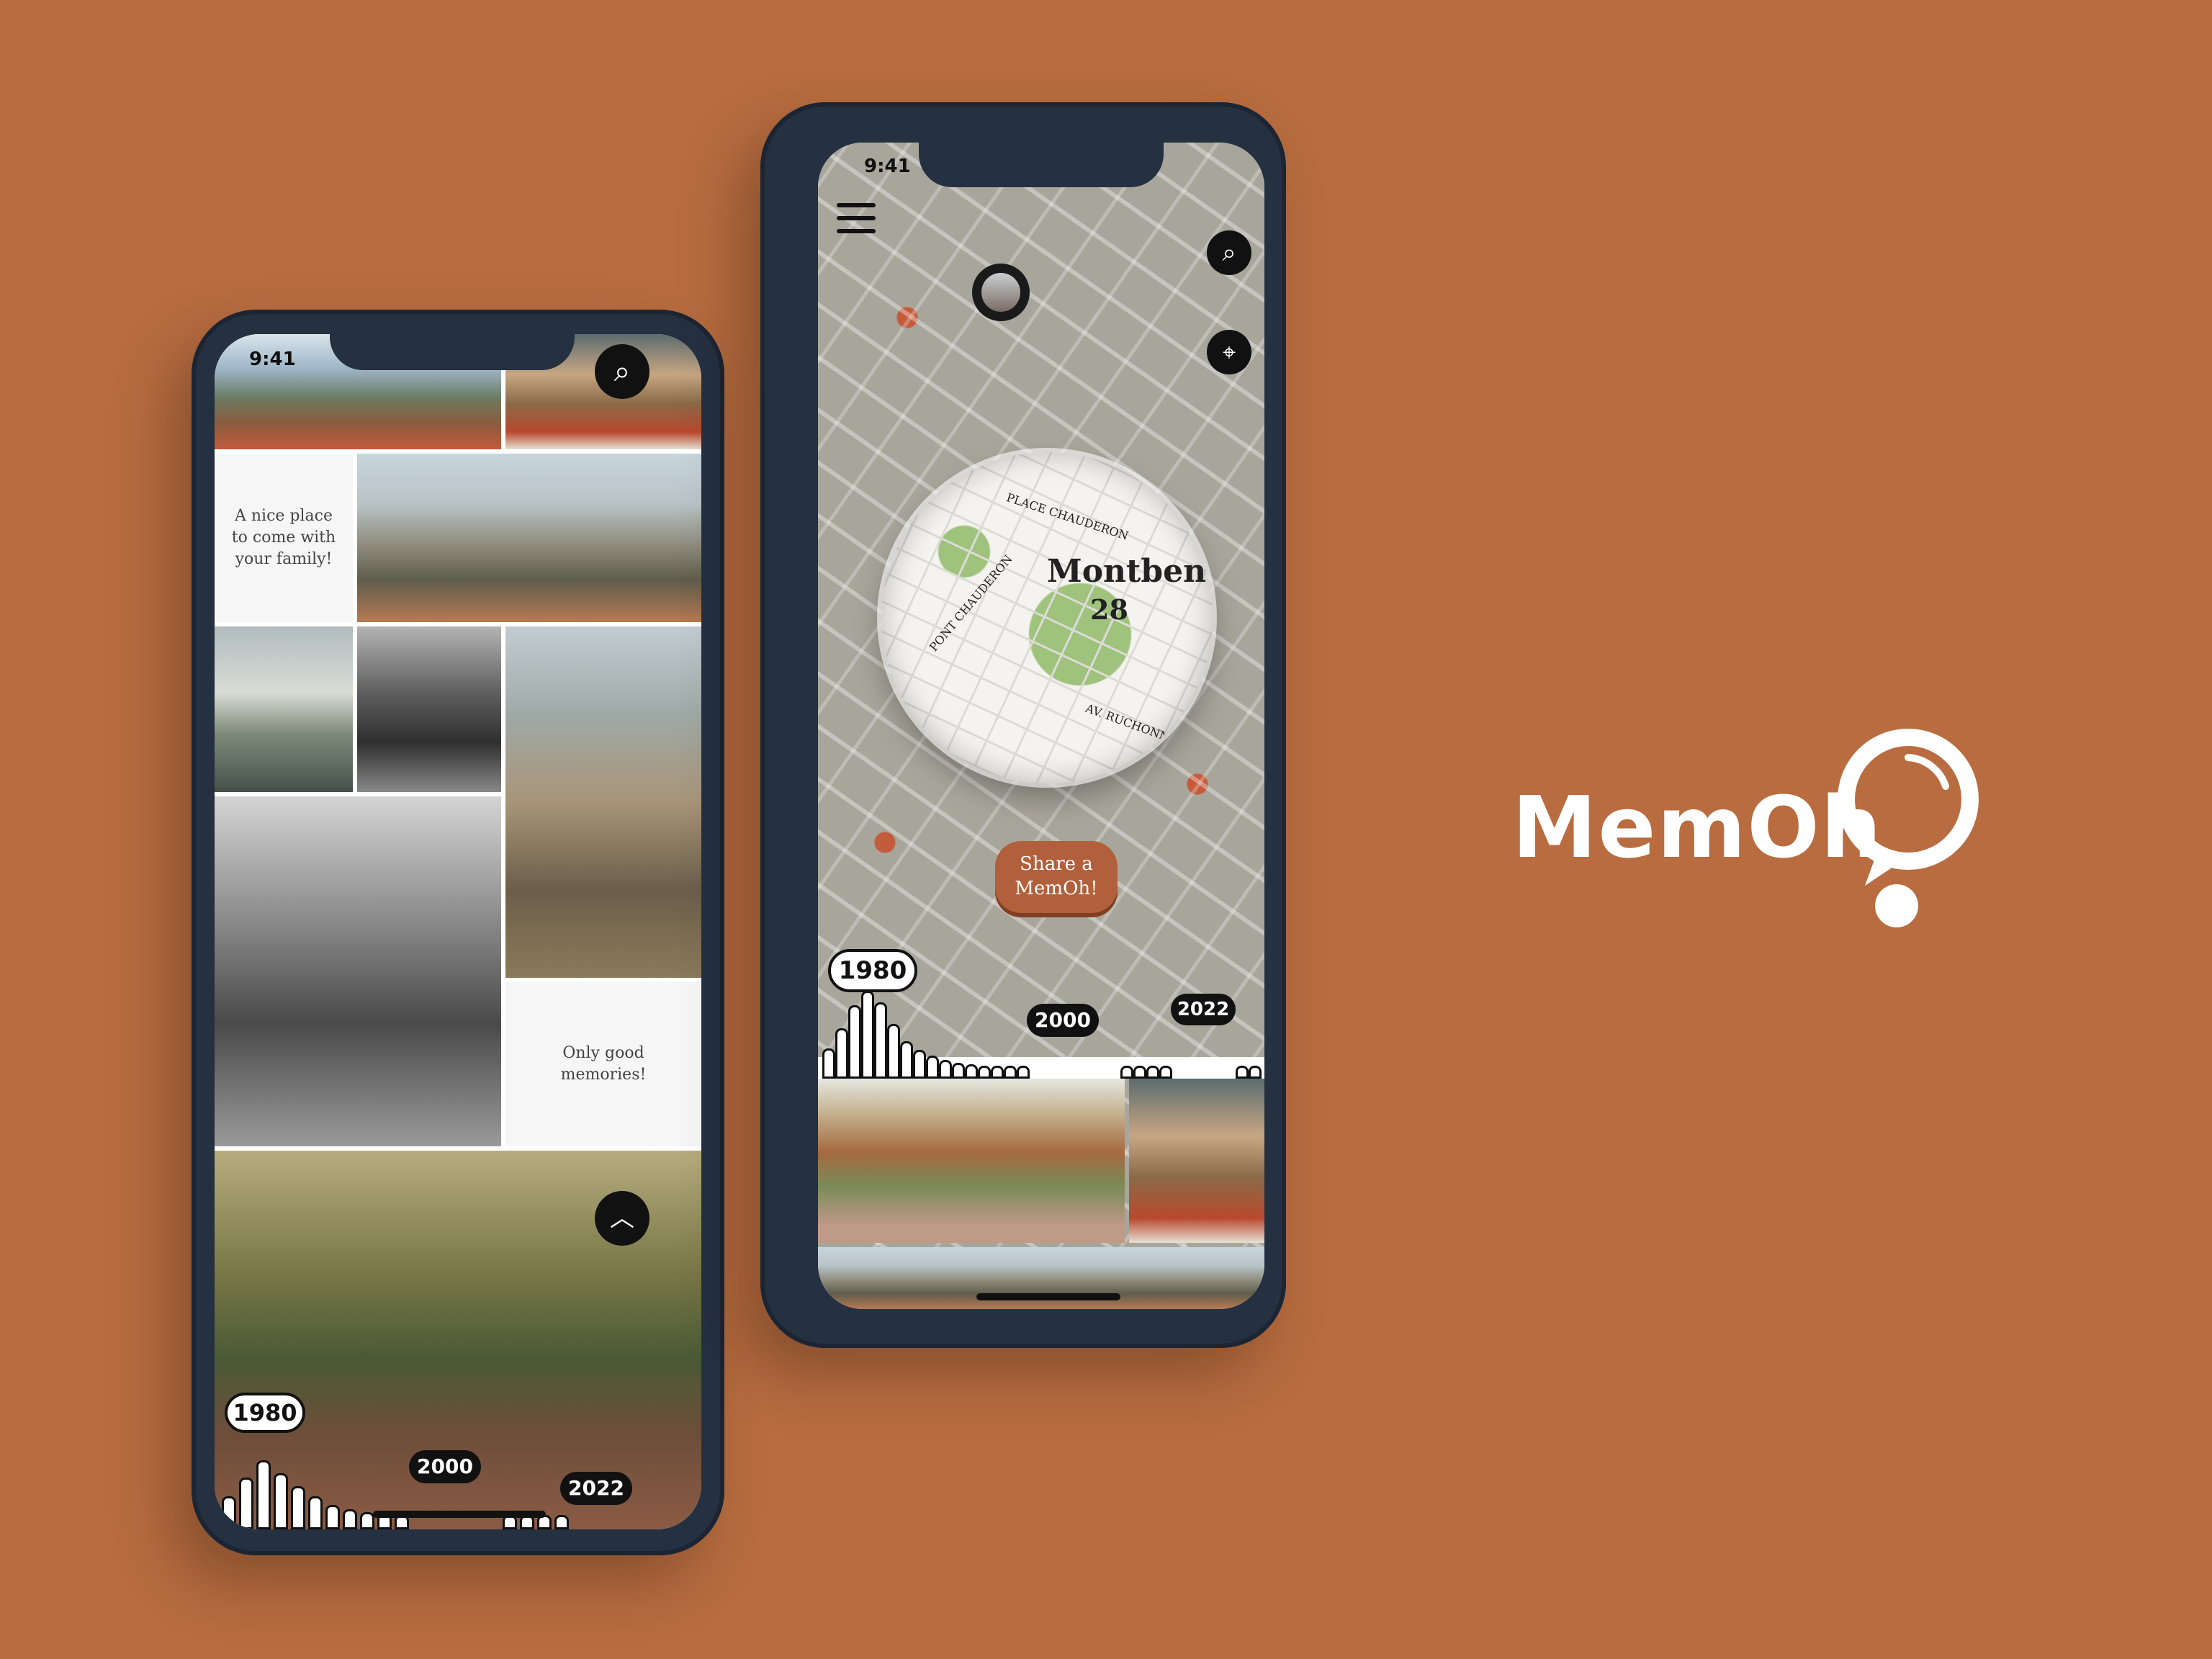 The image size is (2212, 1659). I want to click on hamburger-icon, so click(856, 218).